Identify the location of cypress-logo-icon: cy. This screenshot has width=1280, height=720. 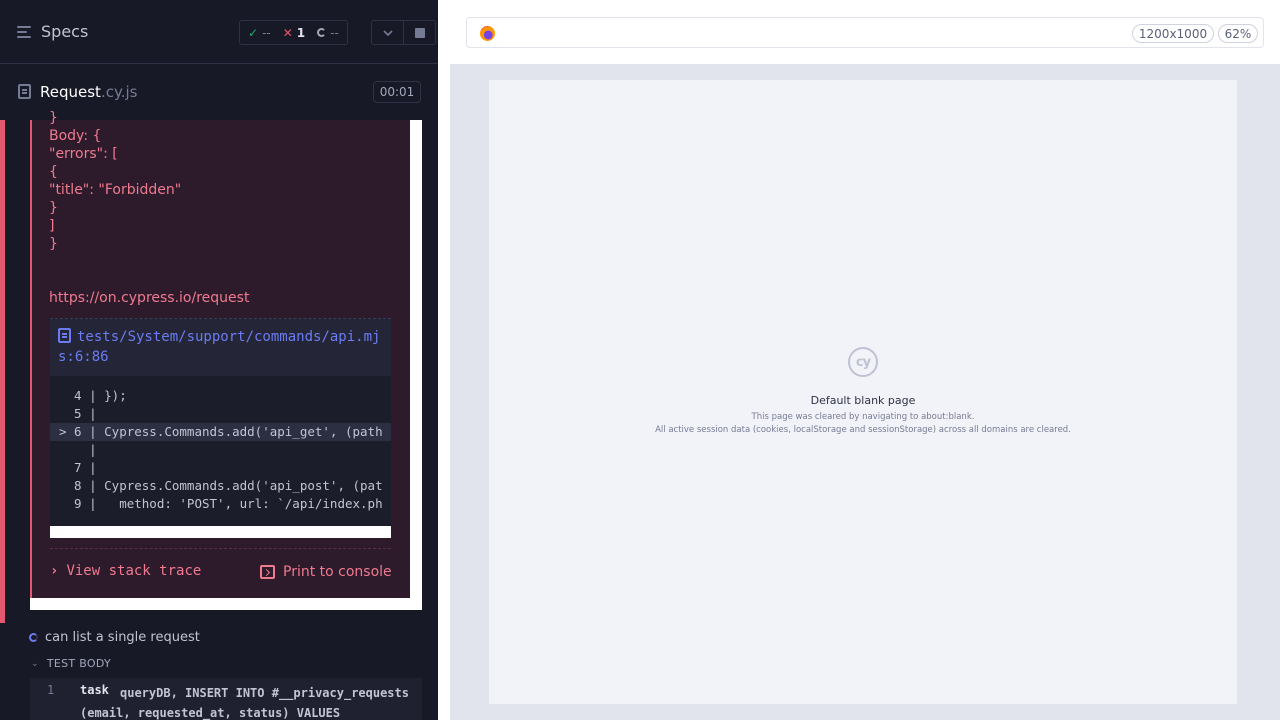
(863, 362).